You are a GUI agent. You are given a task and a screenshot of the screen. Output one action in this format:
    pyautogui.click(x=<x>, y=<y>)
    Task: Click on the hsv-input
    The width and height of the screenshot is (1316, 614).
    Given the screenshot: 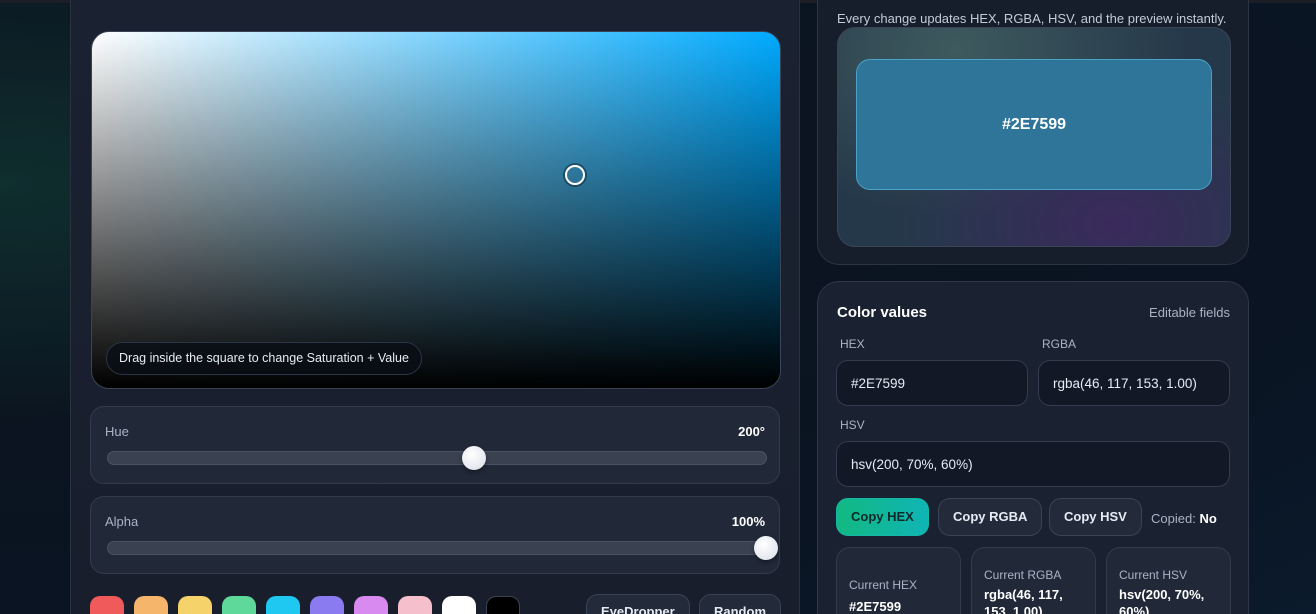 What is the action you would take?
    pyautogui.click(x=1033, y=464)
    